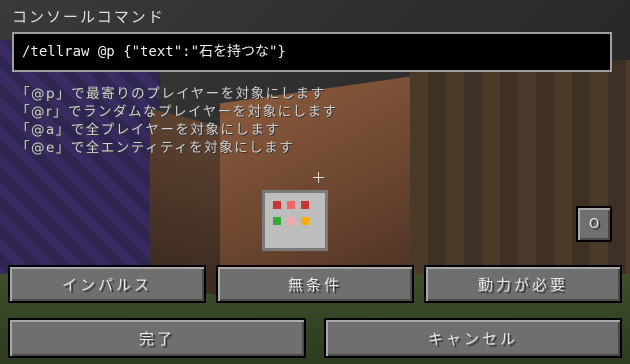 Image resolution: width=630 pixels, height=364 pixels. What do you see at coordinates (594, 224) in the screenshot?
I see `track-output-button: O` at bounding box center [594, 224].